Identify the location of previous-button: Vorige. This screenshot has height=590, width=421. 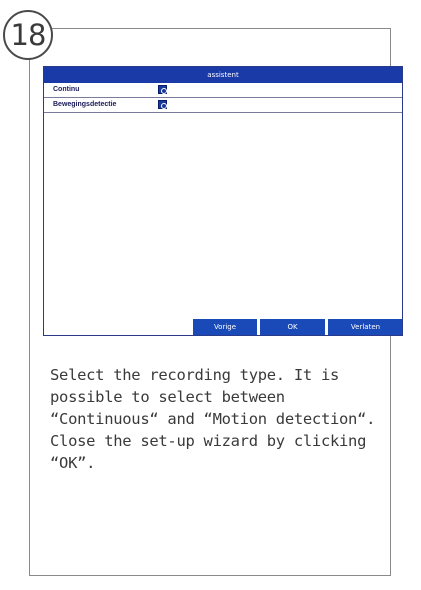
(225, 327).